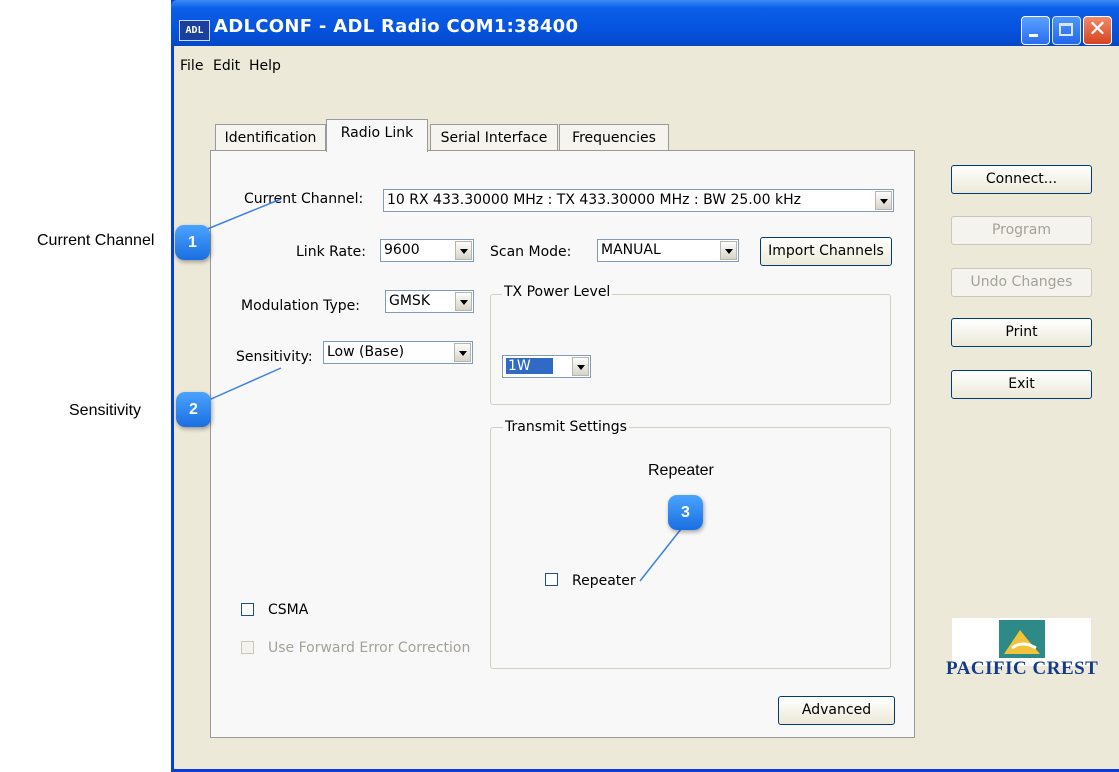 The width and height of the screenshot is (1119, 772). I want to click on menu-file: File, so click(191, 66).